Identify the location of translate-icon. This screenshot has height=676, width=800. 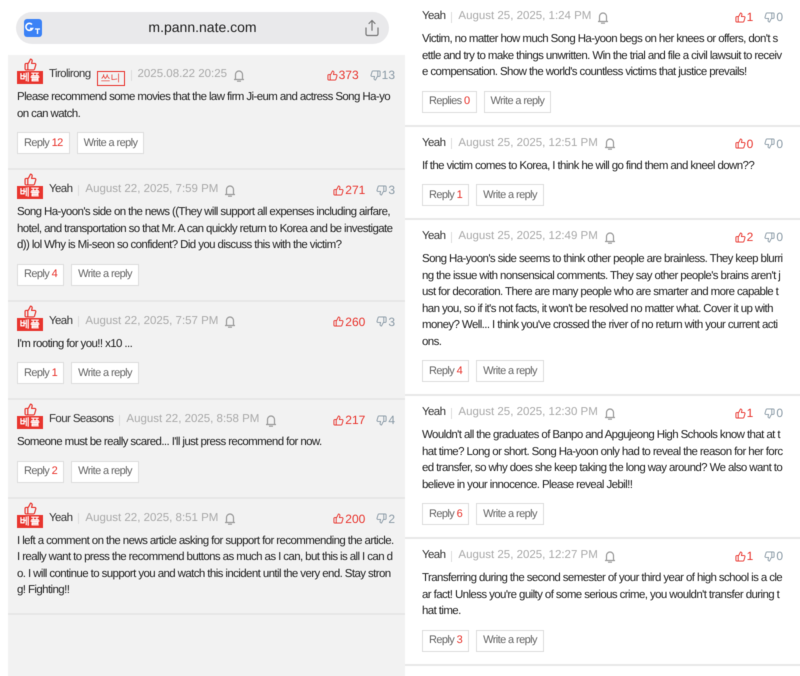
(33, 27).